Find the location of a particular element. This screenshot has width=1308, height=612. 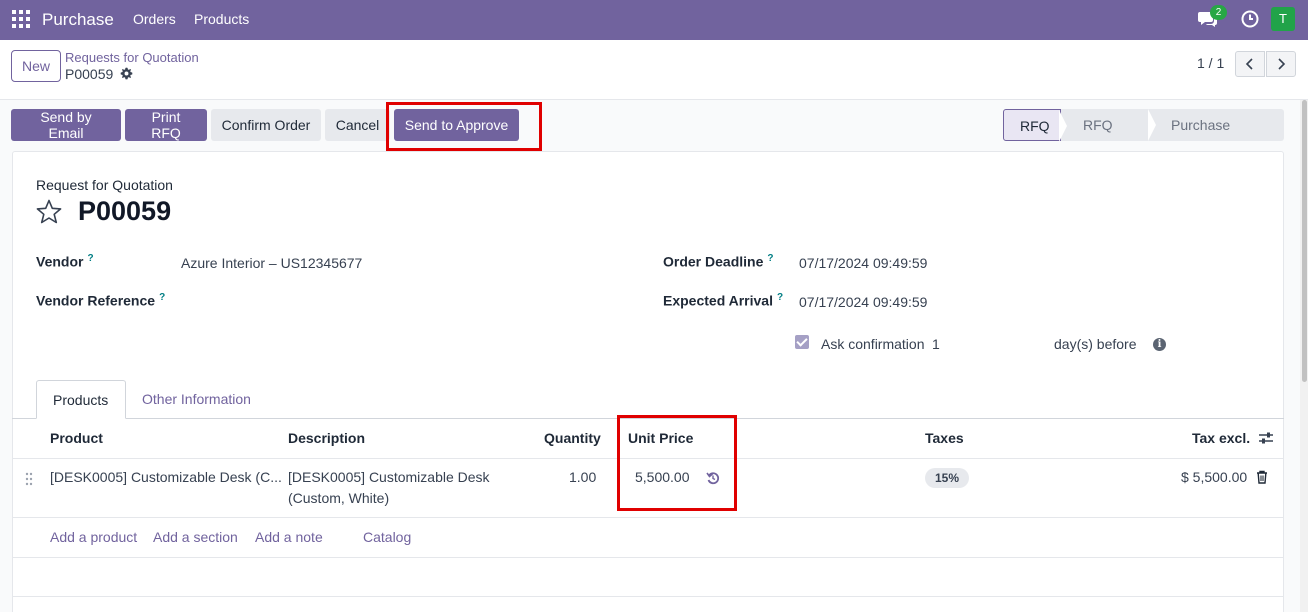

expected-arrival-label: Expected Arrival? is located at coordinates (723, 300).